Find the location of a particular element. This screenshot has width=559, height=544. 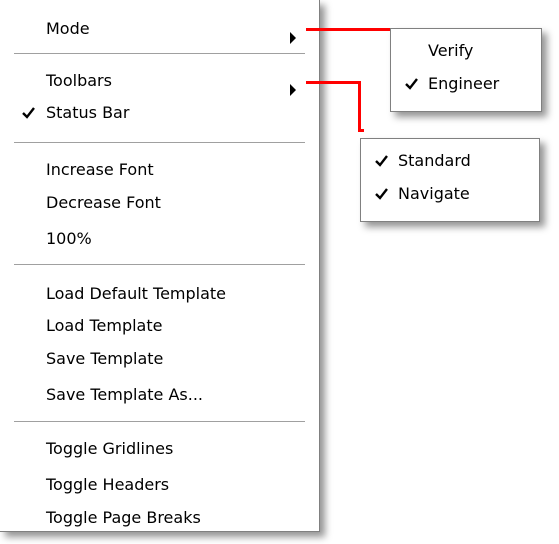

menu-item-label: Toggle Page Breaks is located at coordinates (123, 517).